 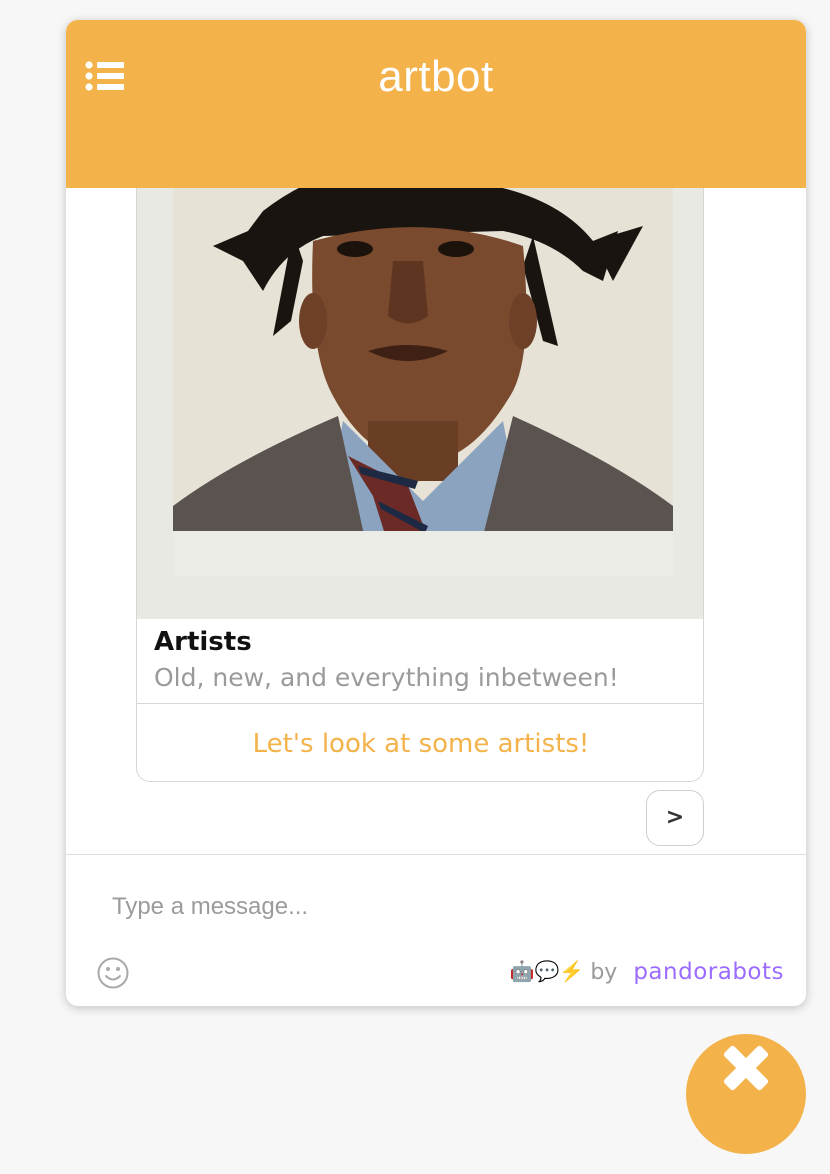 I want to click on chat-title: artbot, so click(x=436, y=76).